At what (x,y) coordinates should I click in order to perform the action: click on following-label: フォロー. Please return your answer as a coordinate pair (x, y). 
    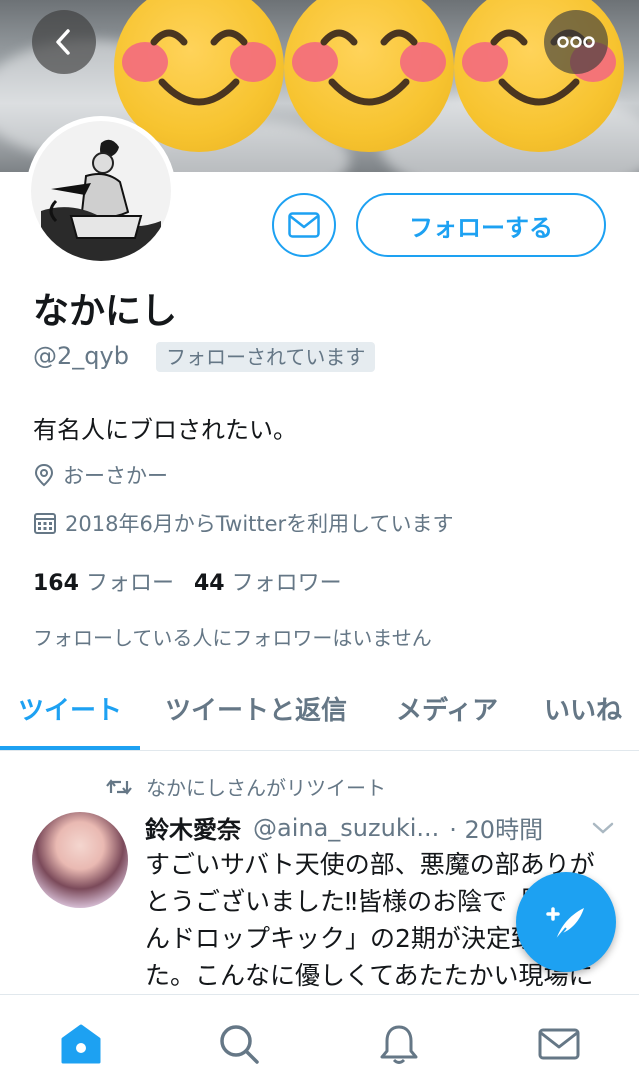
    Looking at the image, I should click on (129, 583).